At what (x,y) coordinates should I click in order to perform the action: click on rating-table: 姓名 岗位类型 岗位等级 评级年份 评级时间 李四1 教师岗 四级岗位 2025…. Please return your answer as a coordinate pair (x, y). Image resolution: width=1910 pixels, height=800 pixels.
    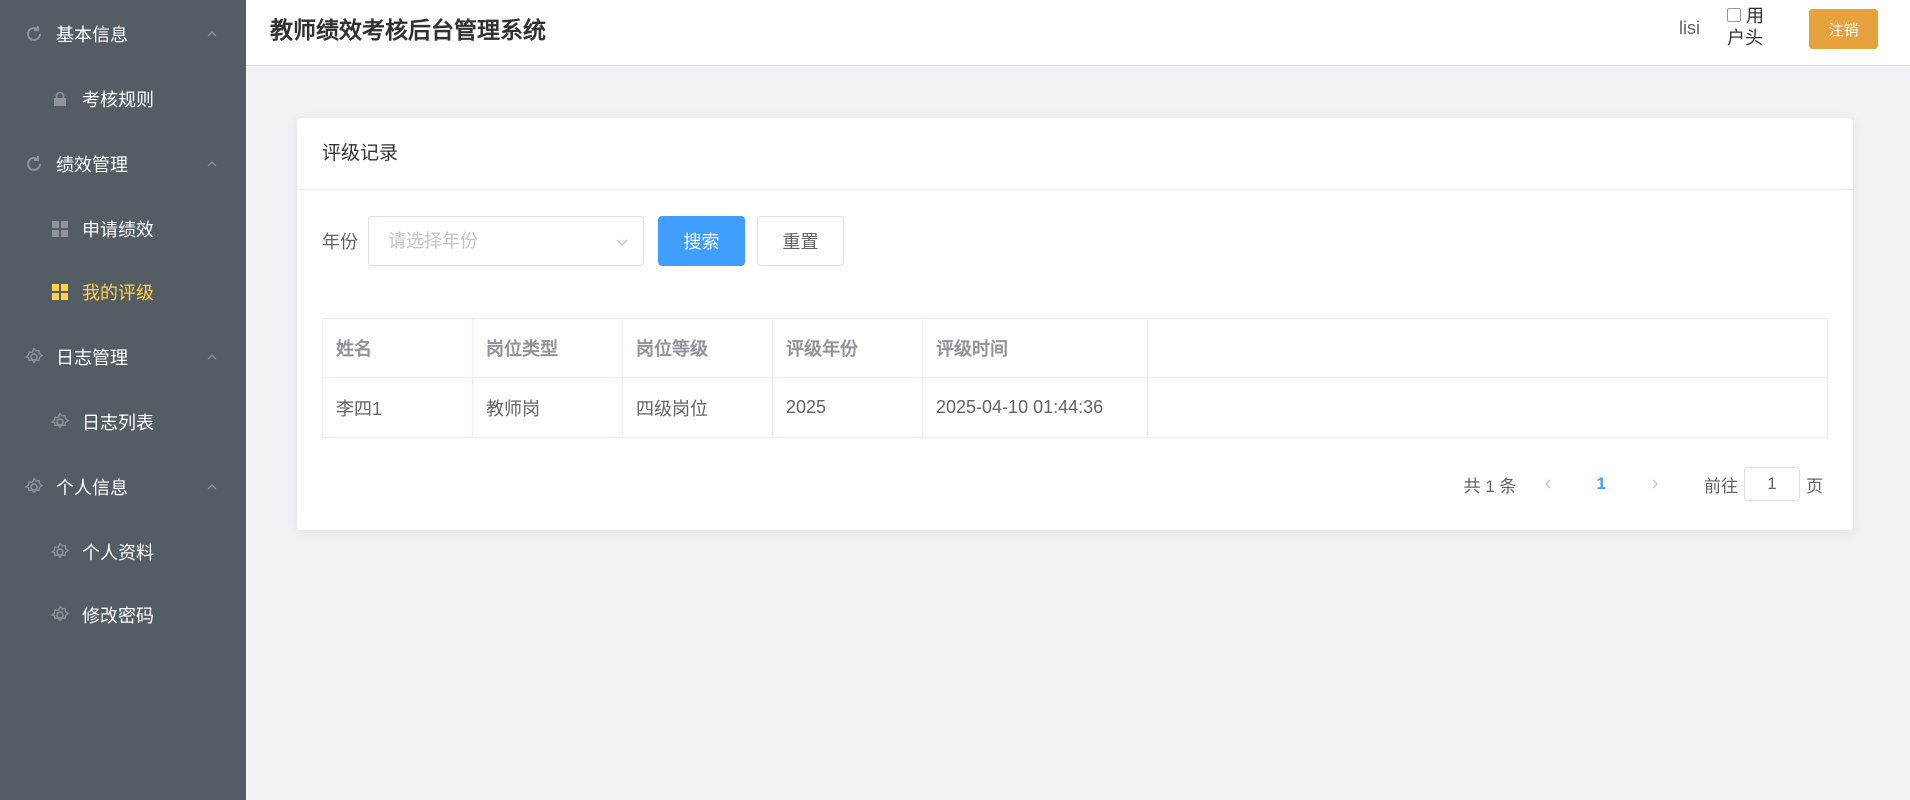
    Looking at the image, I should click on (1075, 378).